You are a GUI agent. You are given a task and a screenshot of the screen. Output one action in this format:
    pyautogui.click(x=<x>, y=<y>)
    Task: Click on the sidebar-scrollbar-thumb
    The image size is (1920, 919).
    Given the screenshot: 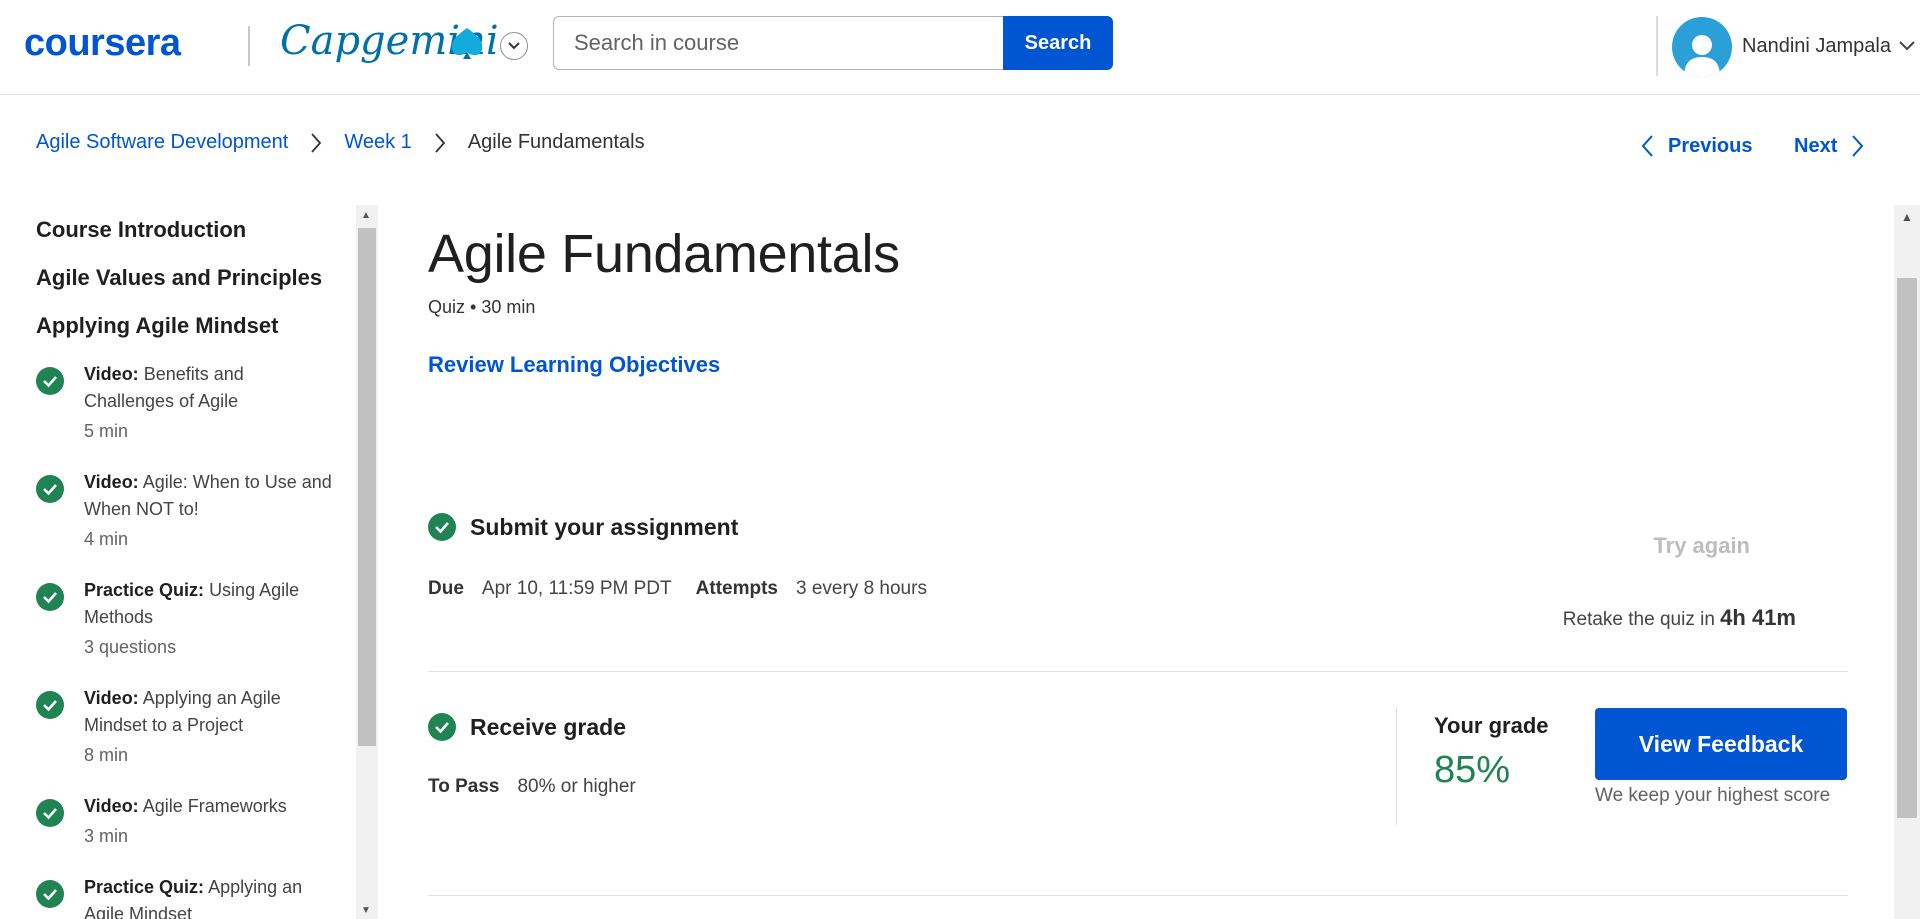 What is the action you would take?
    pyautogui.click(x=367, y=487)
    